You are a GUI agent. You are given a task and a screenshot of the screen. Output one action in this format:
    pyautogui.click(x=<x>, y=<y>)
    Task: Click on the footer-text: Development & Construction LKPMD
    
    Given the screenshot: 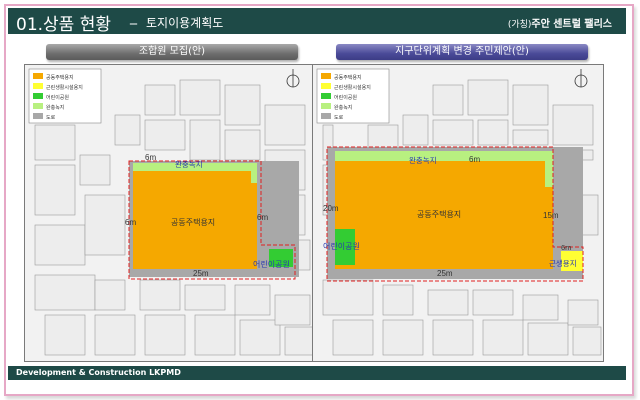 What is the action you would take?
    pyautogui.click(x=98, y=372)
    